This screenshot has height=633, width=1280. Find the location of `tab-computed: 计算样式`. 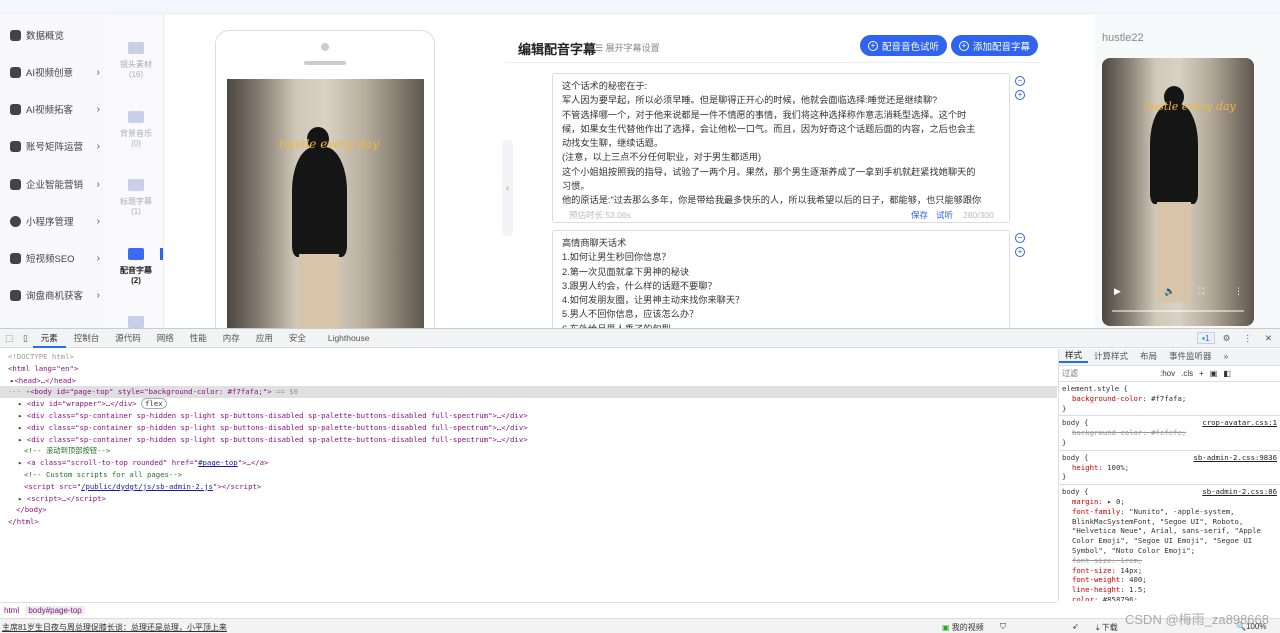

tab-computed: 计算样式 is located at coordinates (1111, 356).